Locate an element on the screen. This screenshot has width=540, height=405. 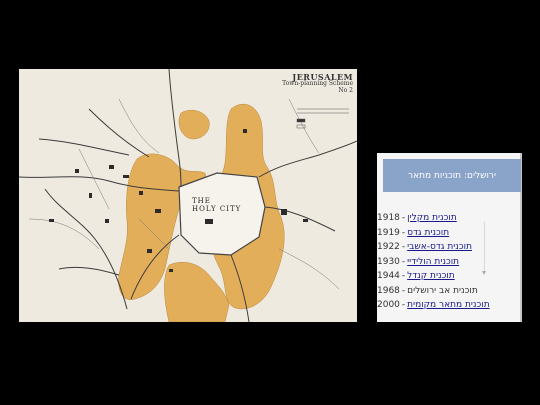
plan-link: תוכנית קנדל is located at coordinates (431, 276).